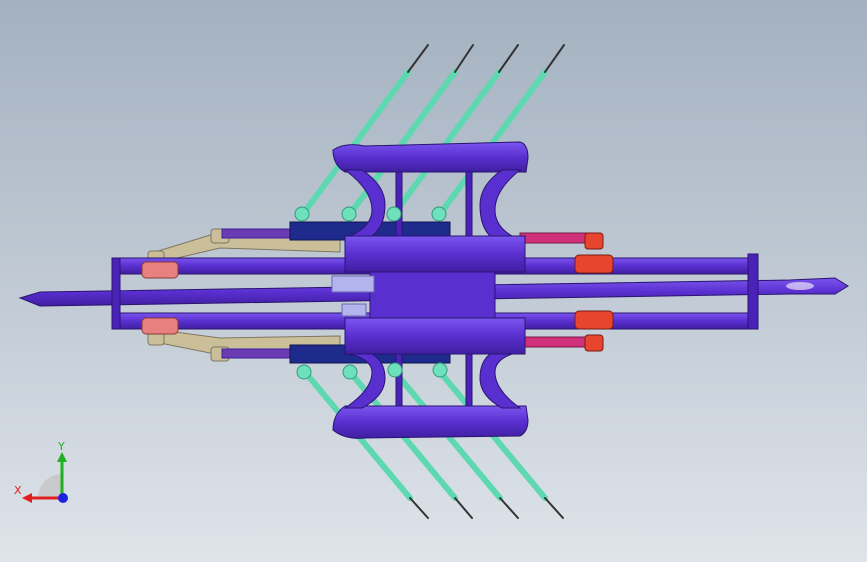 The width and height of the screenshot is (867, 562). What do you see at coordinates (433, 444) in the screenshot?
I see `lower-rod-group` at bounding box center [433, 444].